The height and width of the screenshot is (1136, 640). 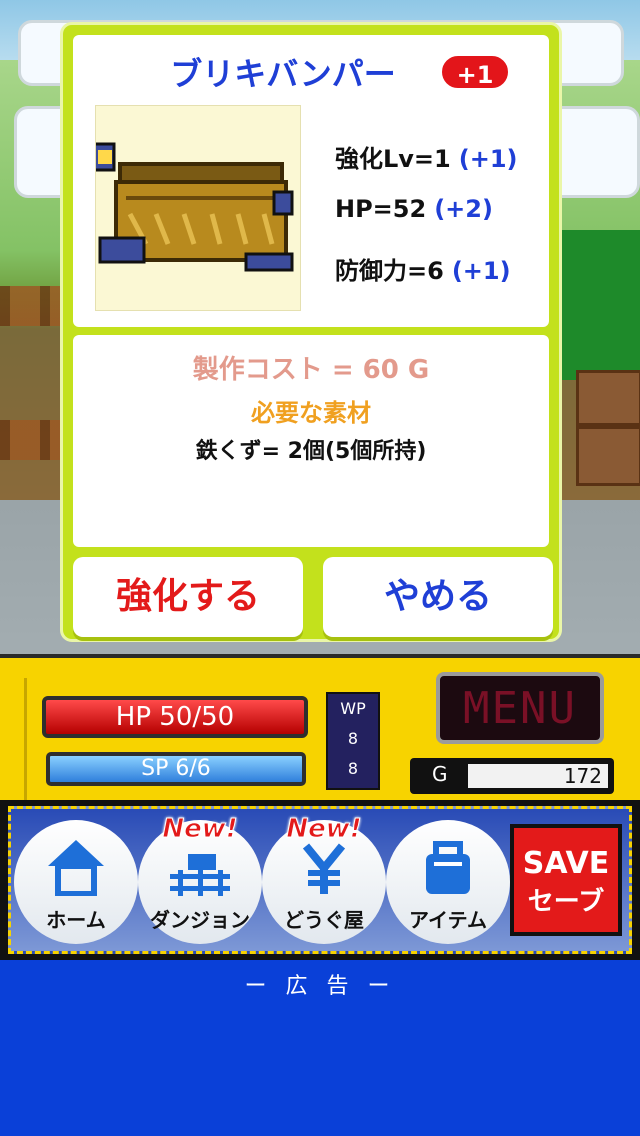 I want to click on nav-home-button: ホーム, so click(x=76, y=882).